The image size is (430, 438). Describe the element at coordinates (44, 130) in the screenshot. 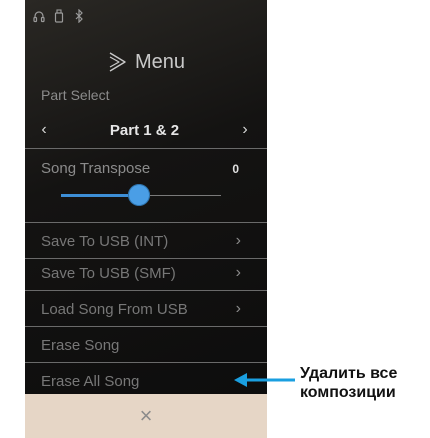

I see `chevron-left-icon: ‹` at that location.